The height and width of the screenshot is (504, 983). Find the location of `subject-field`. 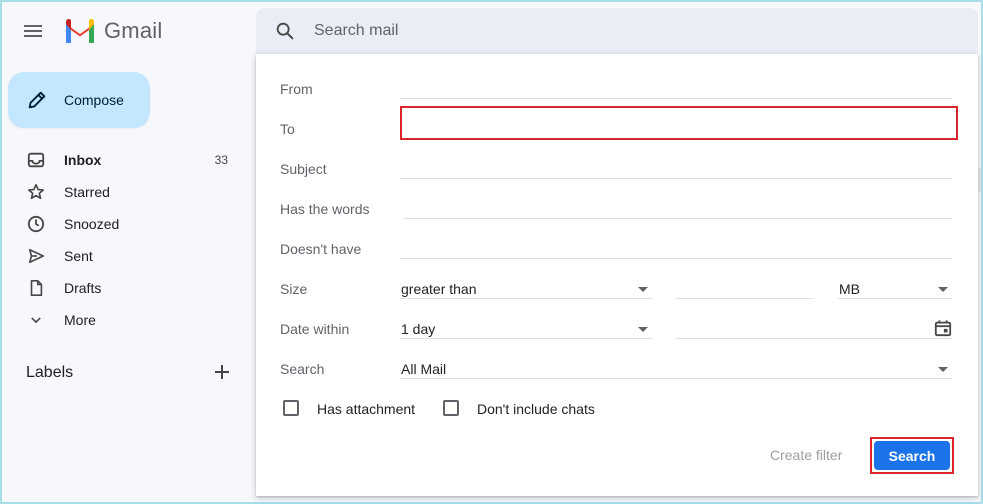

subject-field is located at coordinates (676, 178).